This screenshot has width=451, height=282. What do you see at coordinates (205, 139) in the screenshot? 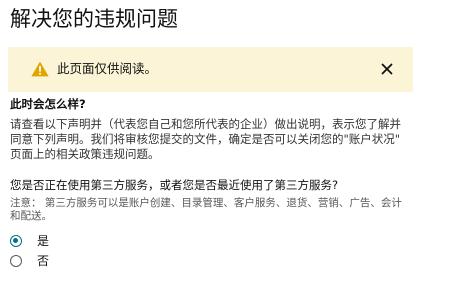
I see `description-line: 同意下列声明。我们将审核您提交的文件，确定是否可以关闭您的"账户状况"` at bounding box center [205, 139].